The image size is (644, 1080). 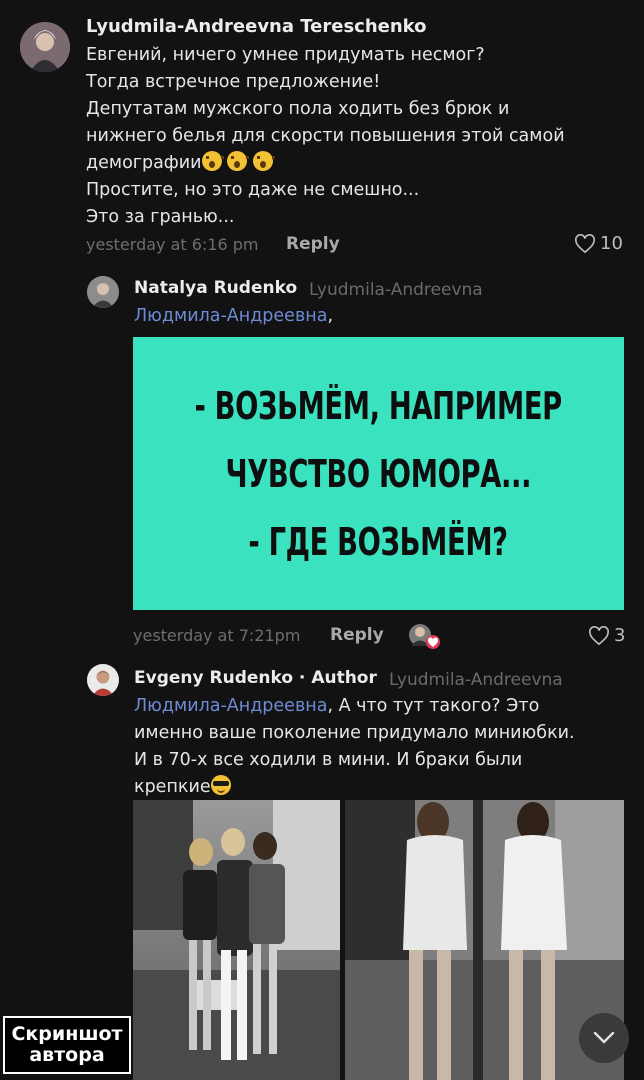 I want to click on comment-author: Natalya Rudenko, so click(x=215, y=288).